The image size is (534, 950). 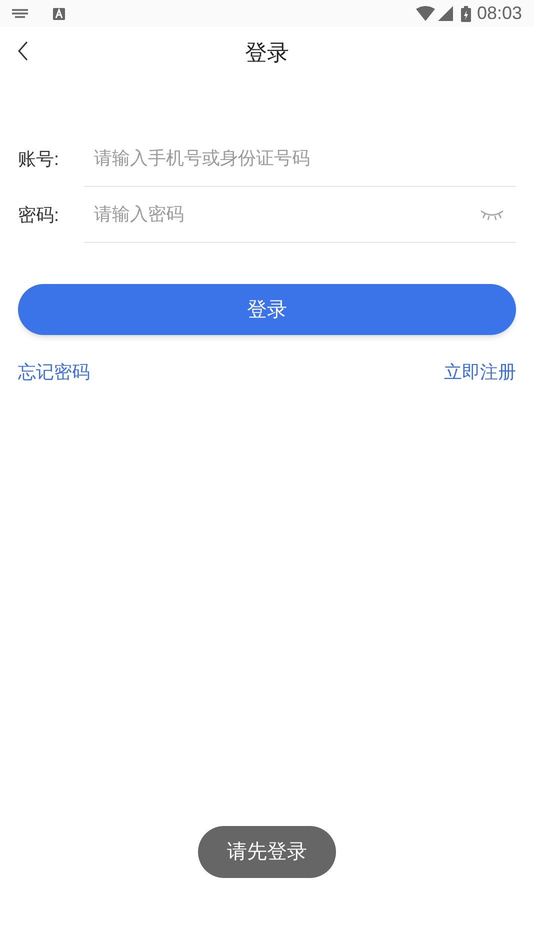 What do you see at coordinates (267, 852) in the screenshot?
I see `toast-message: 请先登录` at bounding box center [267, 852].